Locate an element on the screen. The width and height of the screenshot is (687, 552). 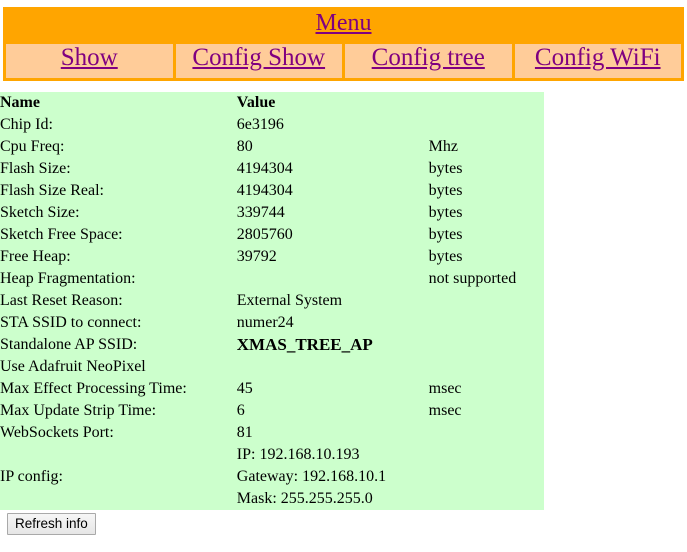
row-value: XMAS_TREE_AP is located at coordinates (304, 344).